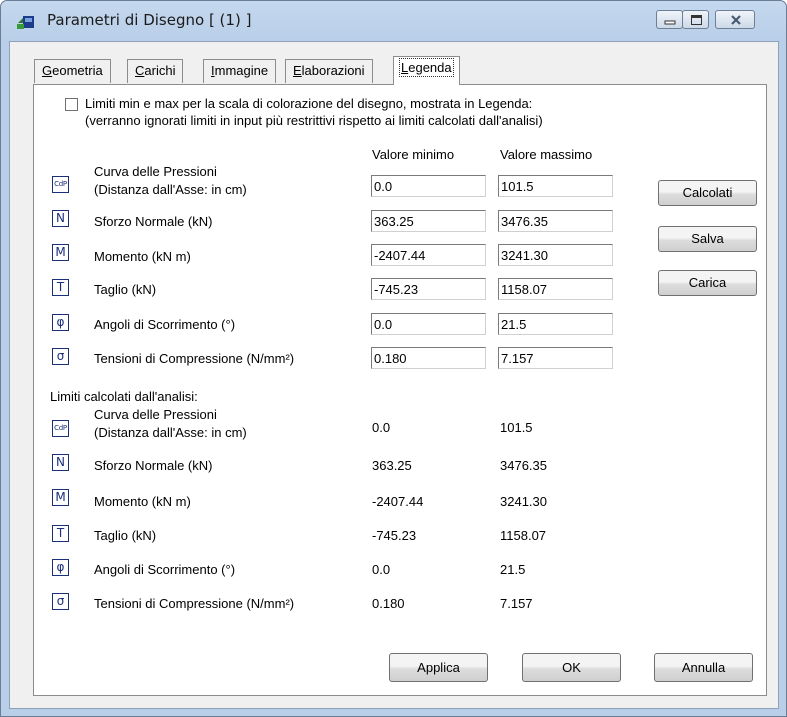  I want to click on row-label: Curva delle Pressioni, so click(155, 171).